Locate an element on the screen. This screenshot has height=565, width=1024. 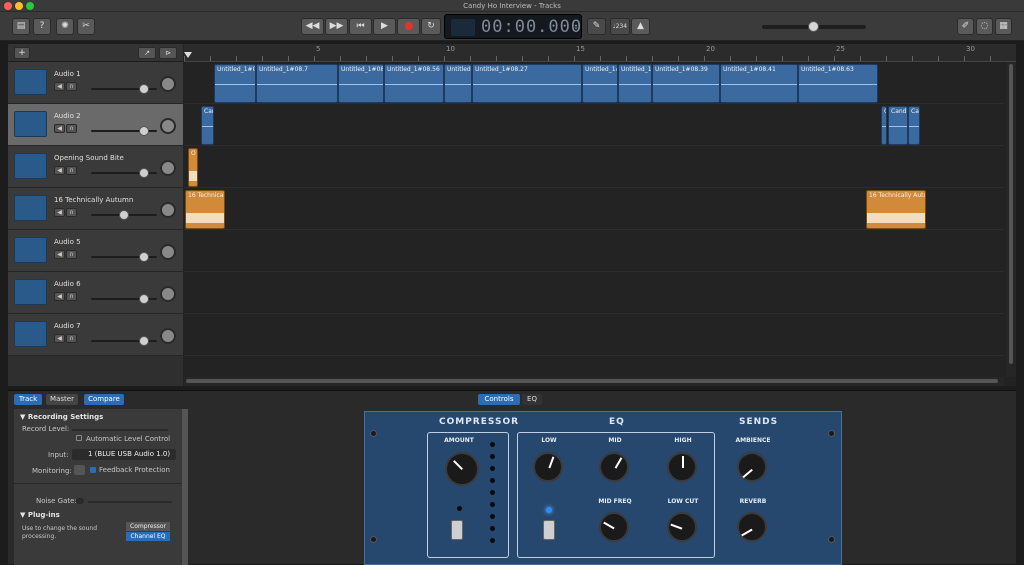
add-track-button: + is located at coordinates (22, 53).